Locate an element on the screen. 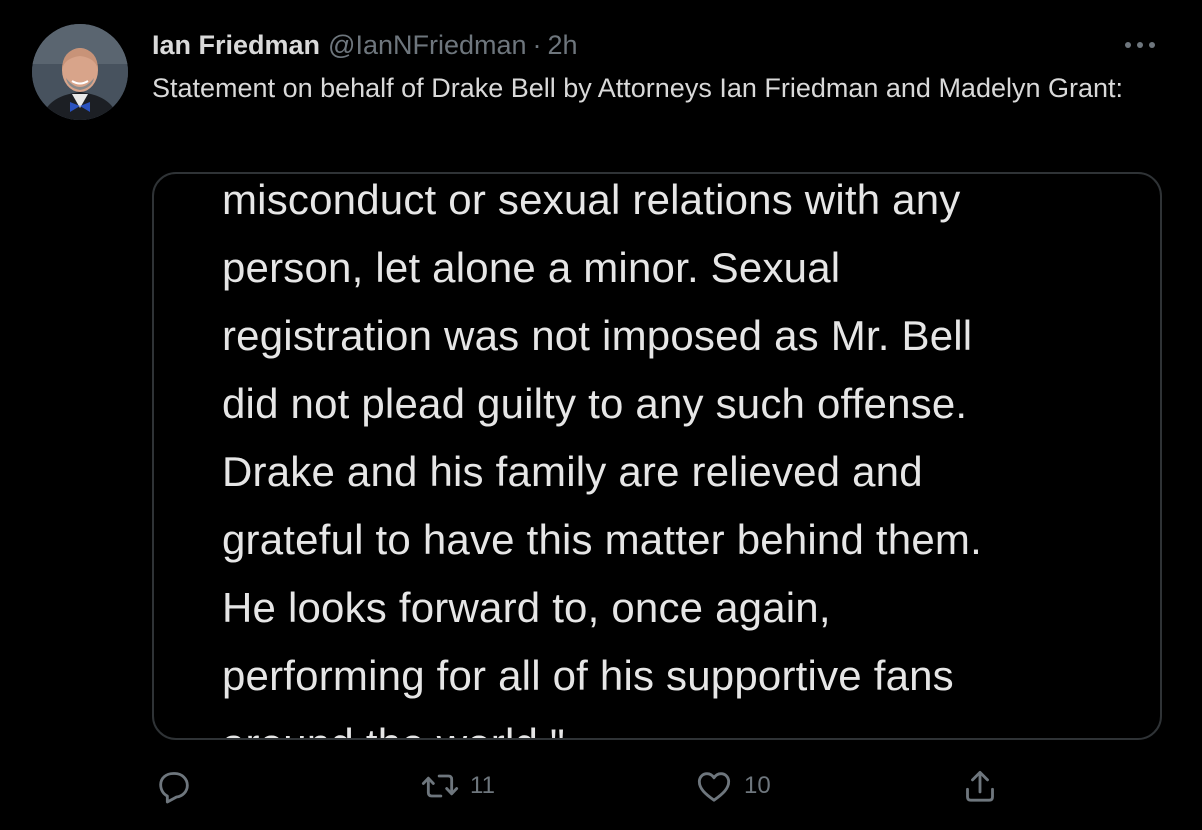 This screenshot has height=830, width=1202. like-count: 10 is located at coordinates (757, 785).